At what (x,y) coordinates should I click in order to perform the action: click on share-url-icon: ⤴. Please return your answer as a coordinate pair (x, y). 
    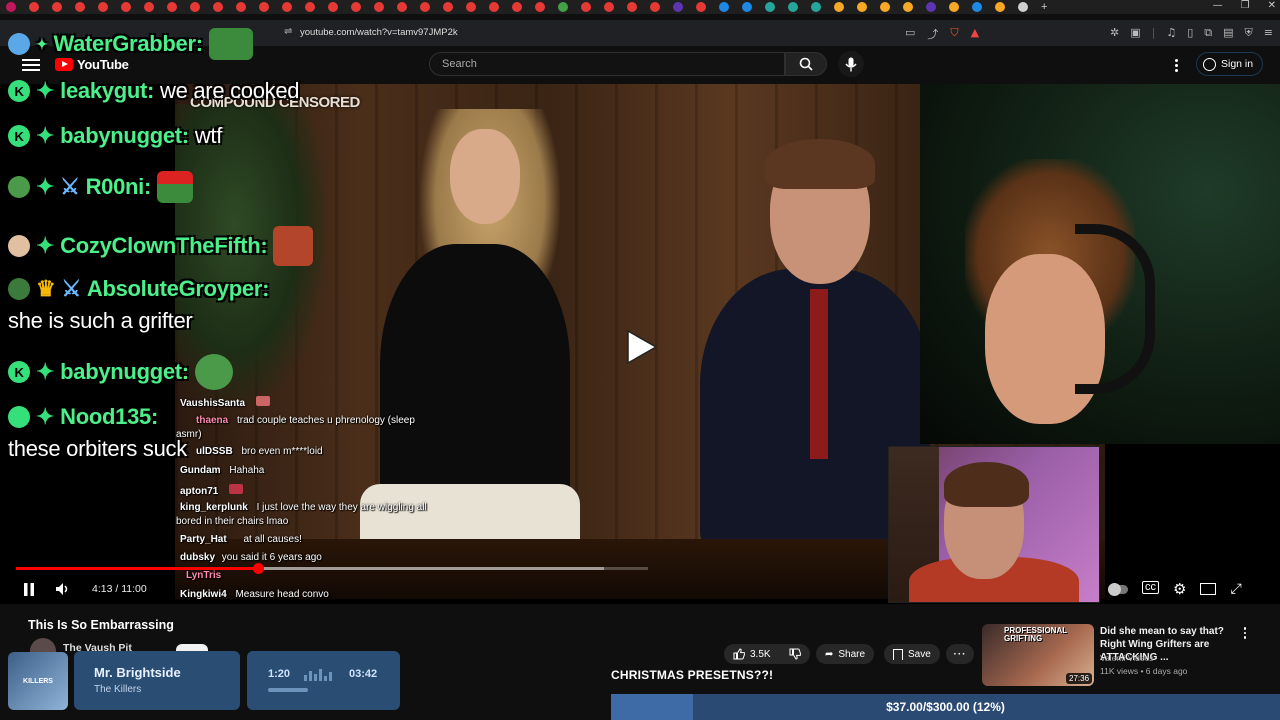
    Looking at the image, I should click on (932, 34).